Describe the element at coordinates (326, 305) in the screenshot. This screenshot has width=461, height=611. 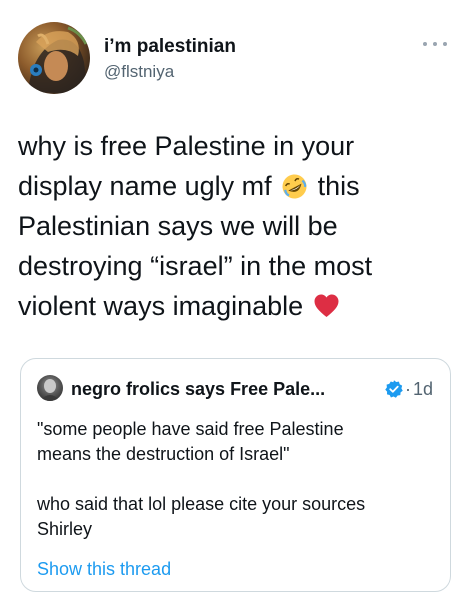
I see `red-heart-emoji` at that location.